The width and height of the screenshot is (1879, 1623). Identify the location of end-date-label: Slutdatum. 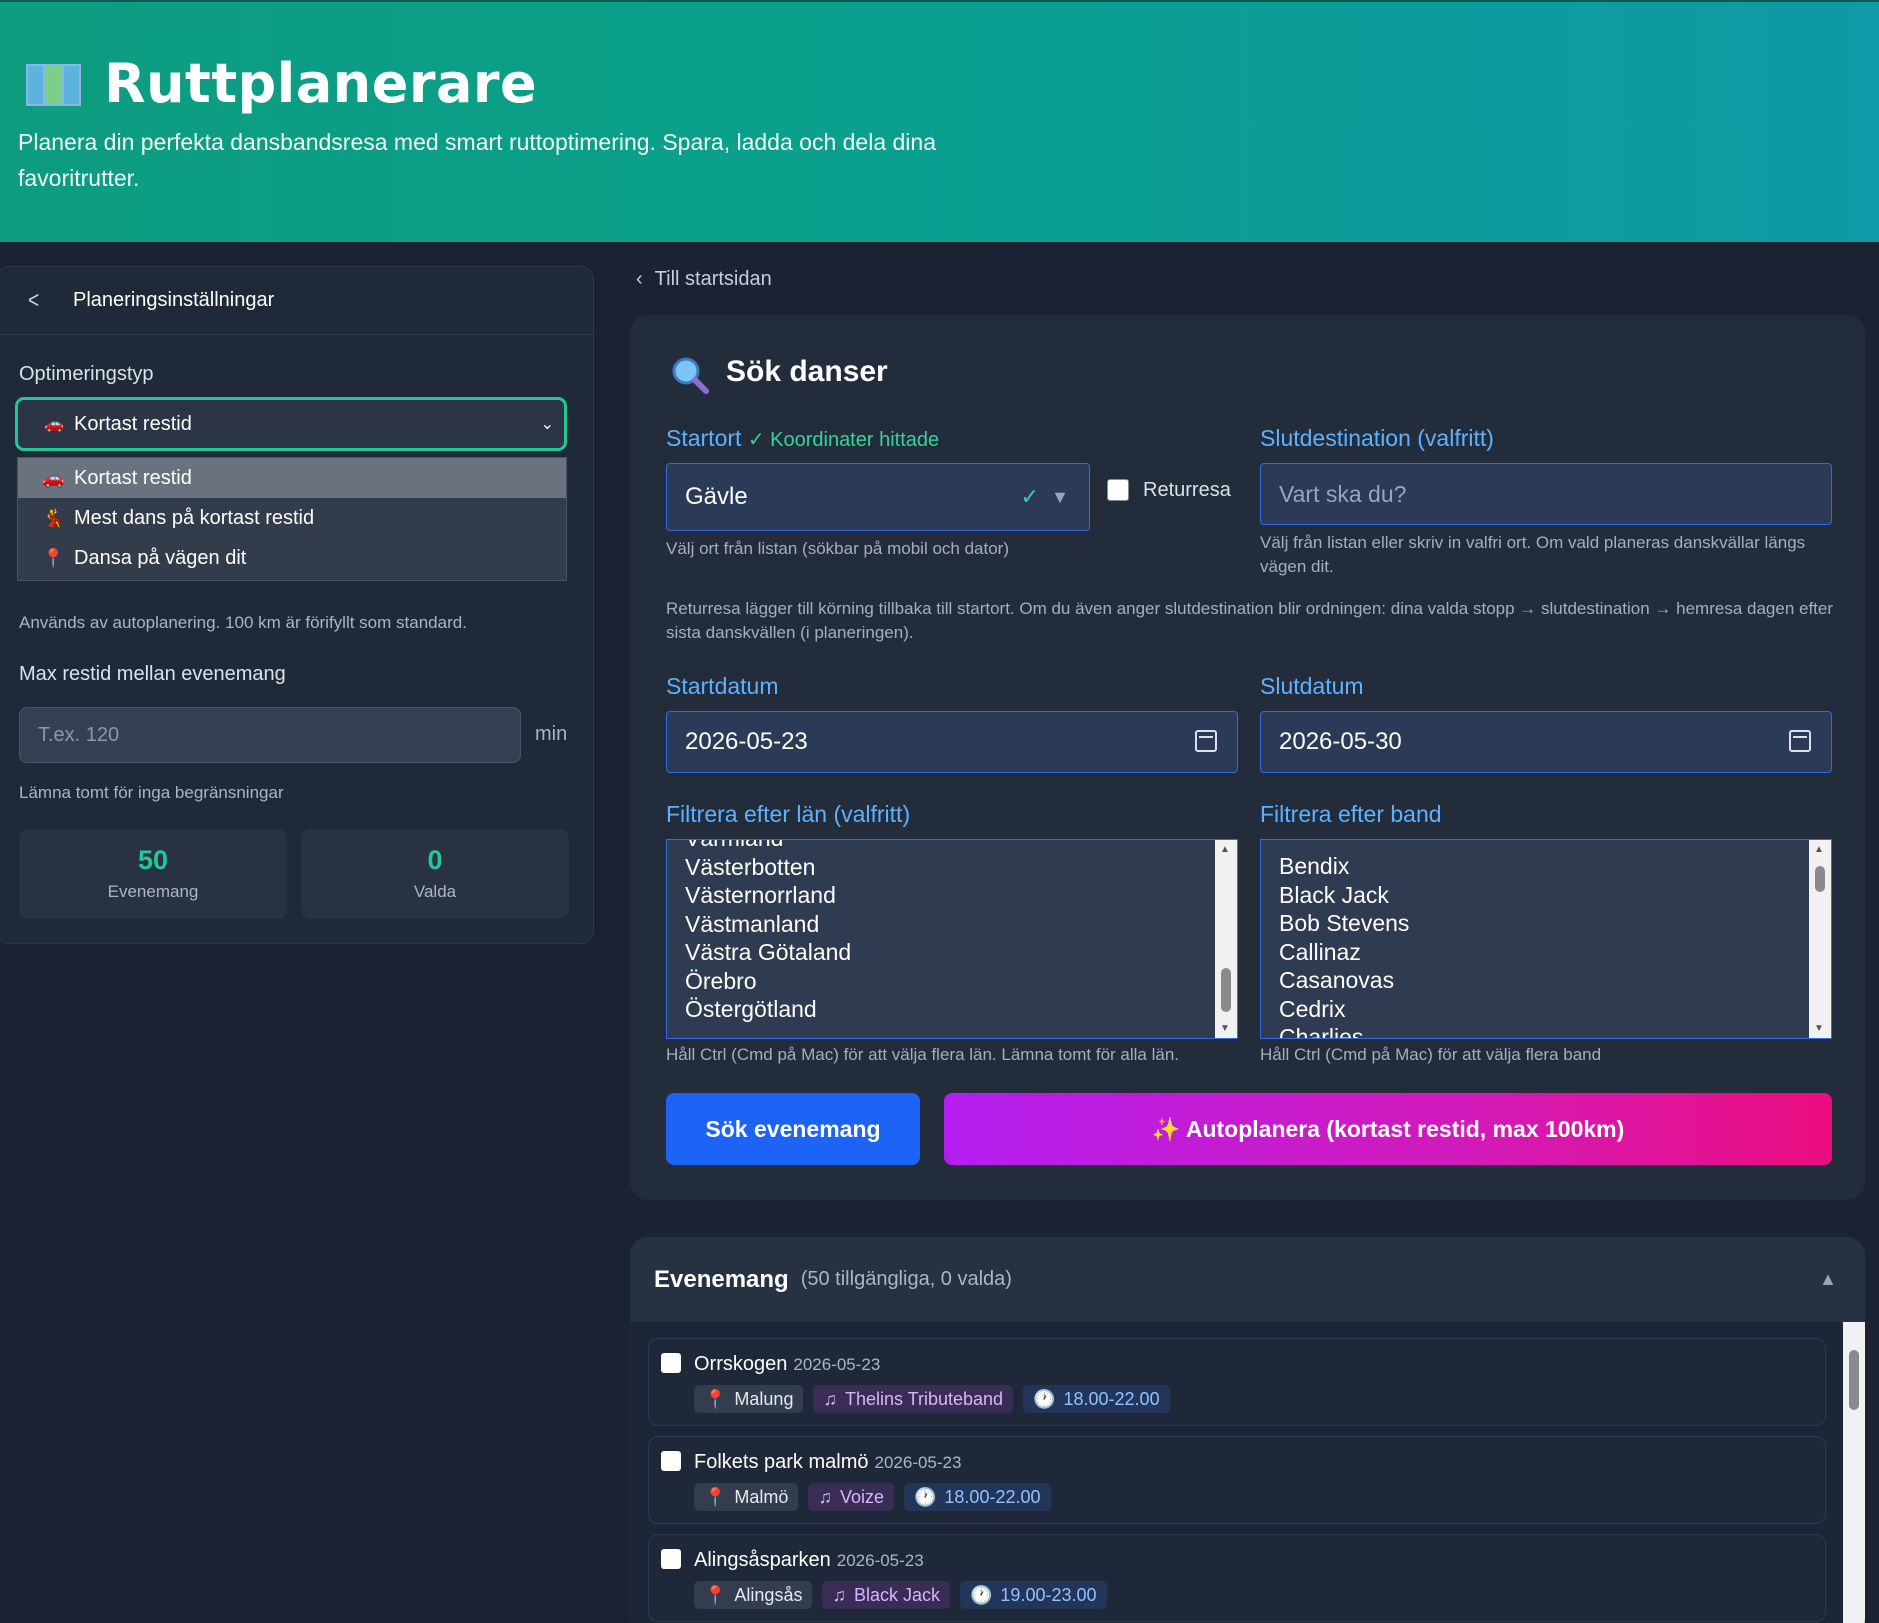
(1312, 686).